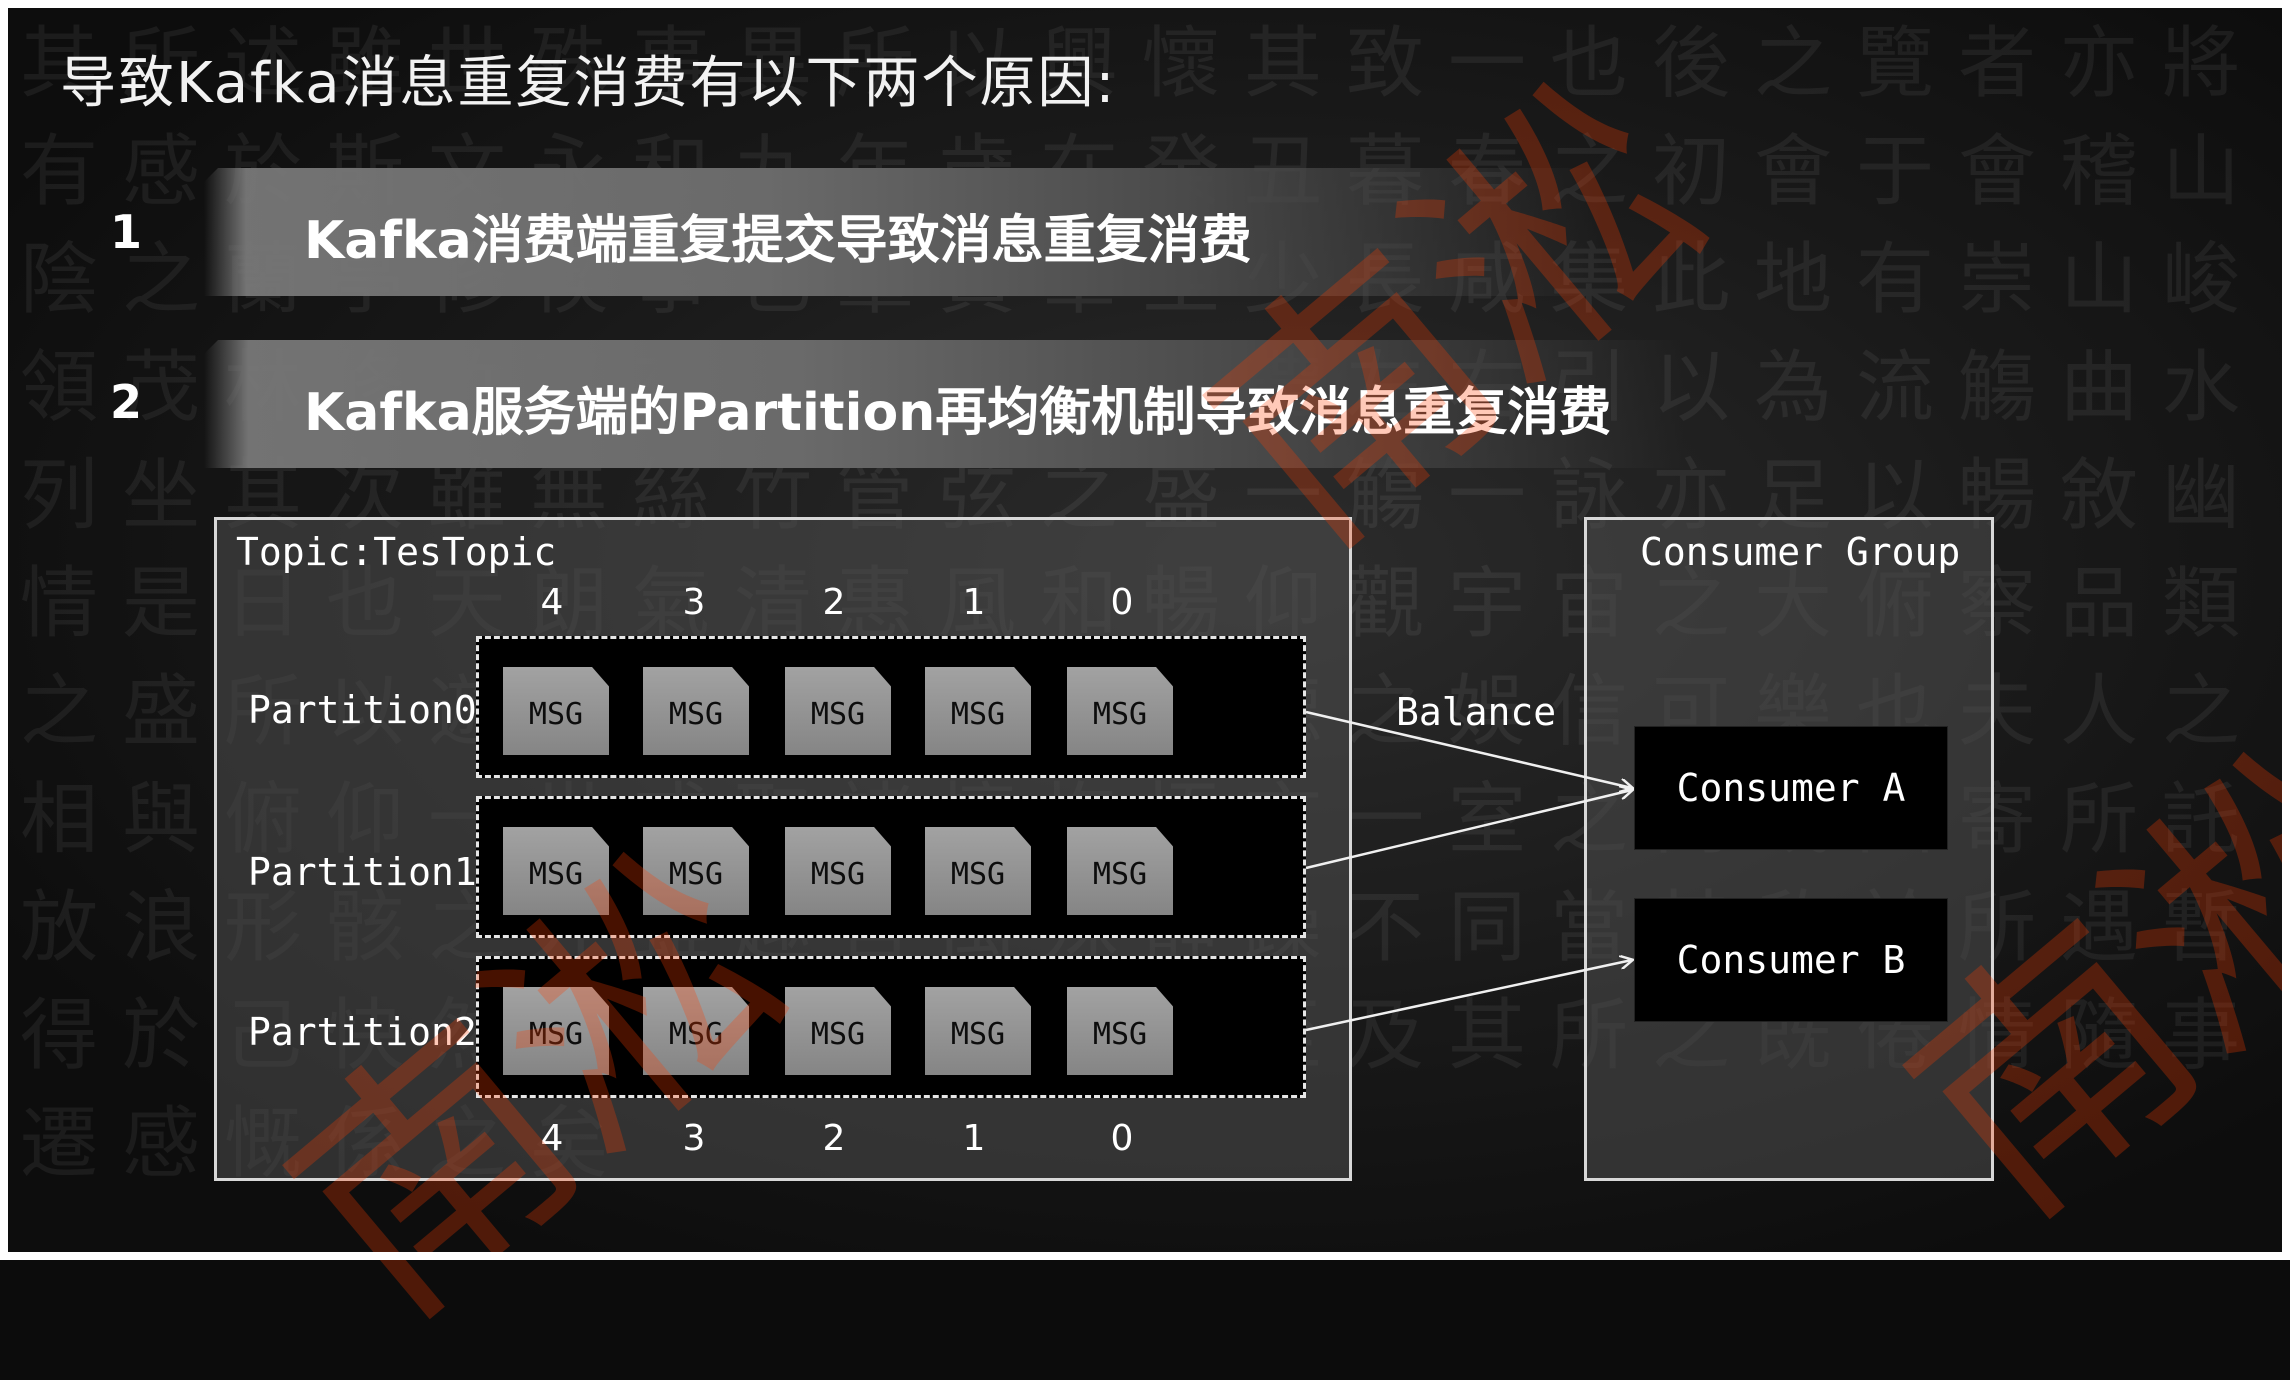 This screenshot has height=1380, width=2290. I want to click on arrow-partition0-to-consumer-a, so click(1468, 749).